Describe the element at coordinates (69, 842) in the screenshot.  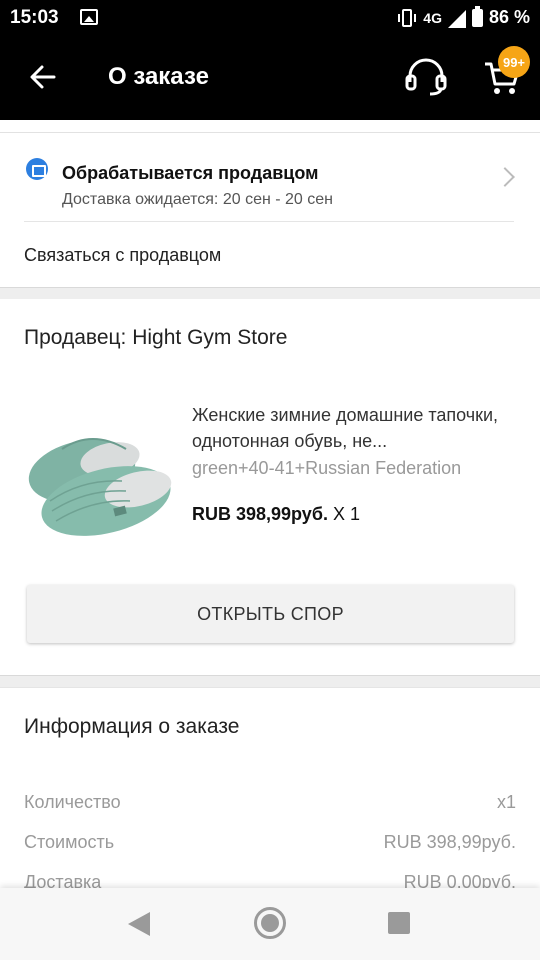
I see `info-label: Стоимость` at that location.